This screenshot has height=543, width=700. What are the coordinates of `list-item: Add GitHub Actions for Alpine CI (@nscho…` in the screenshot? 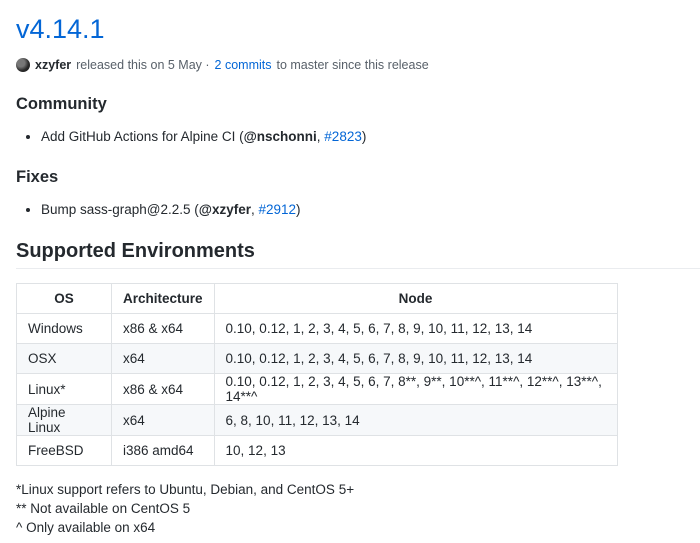 It's located at (203, 137).